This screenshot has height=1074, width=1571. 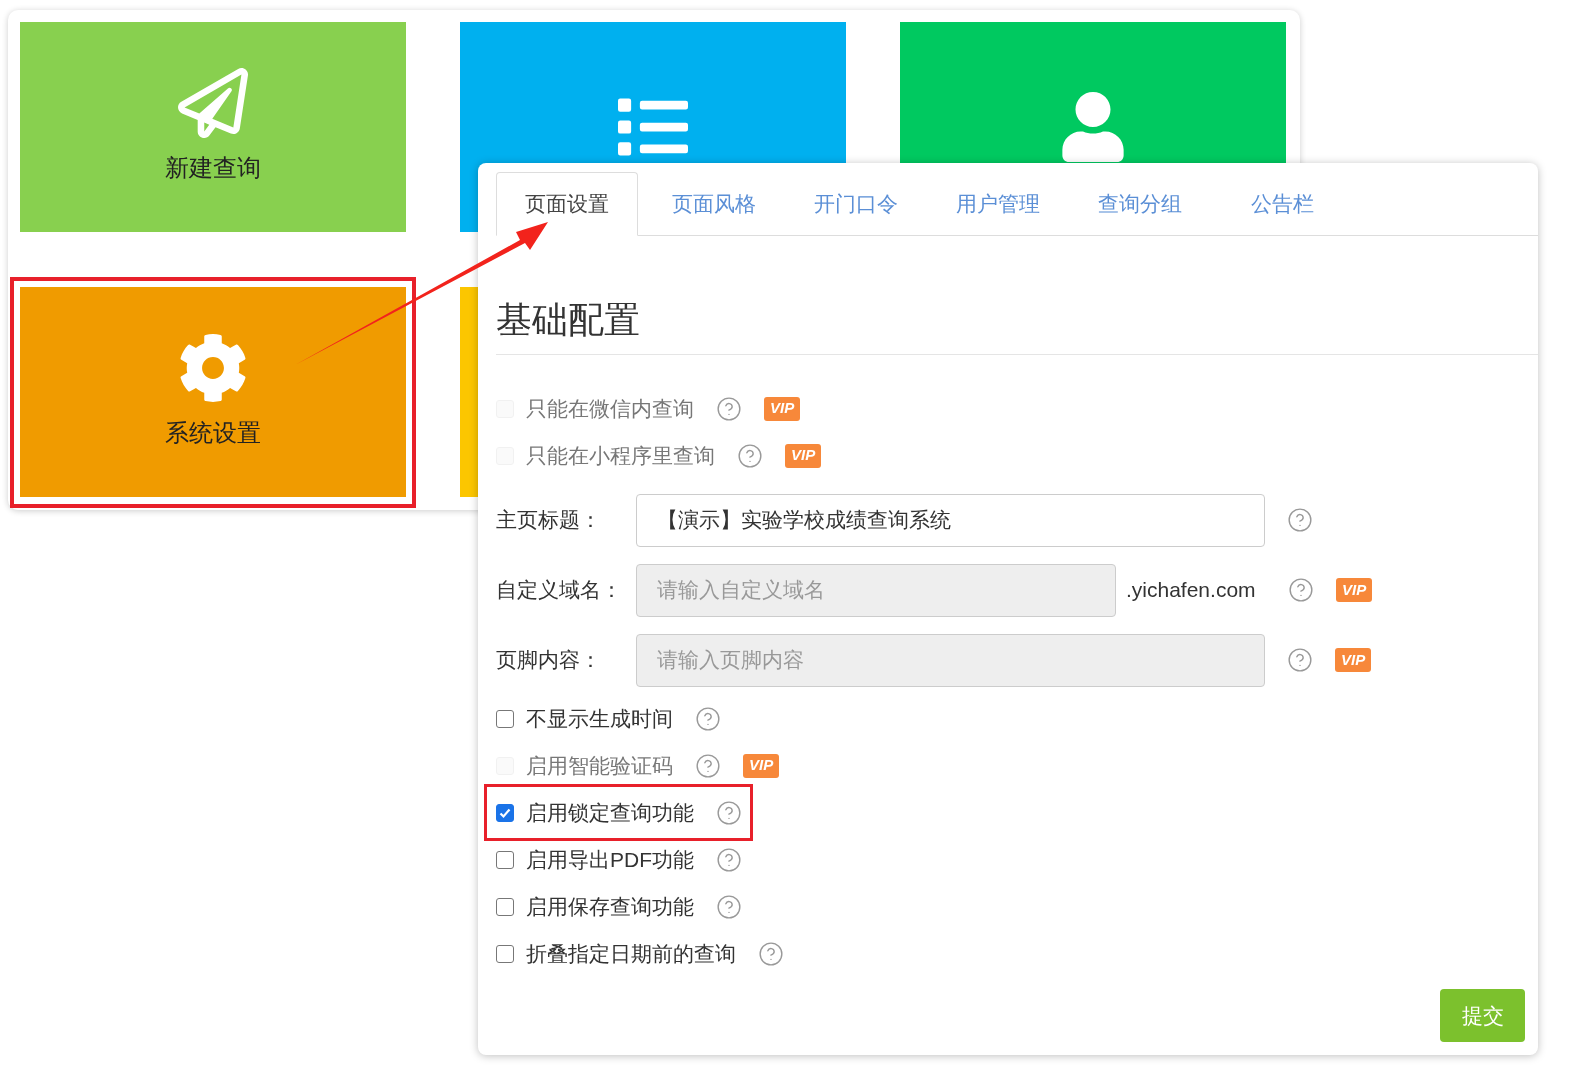 I want to click on submit-button: 提交, so click(x=1482, y=1015).